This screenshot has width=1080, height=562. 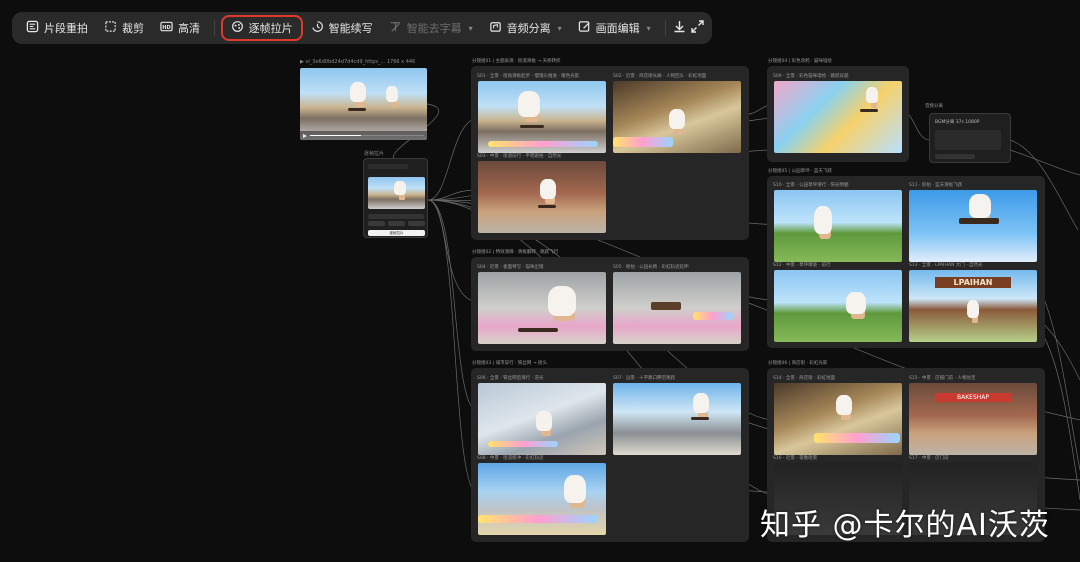 I want to click on shot-caption: S12 · 中景 · 草坪蹲姿 · 前行, so click(x=802, y=265).